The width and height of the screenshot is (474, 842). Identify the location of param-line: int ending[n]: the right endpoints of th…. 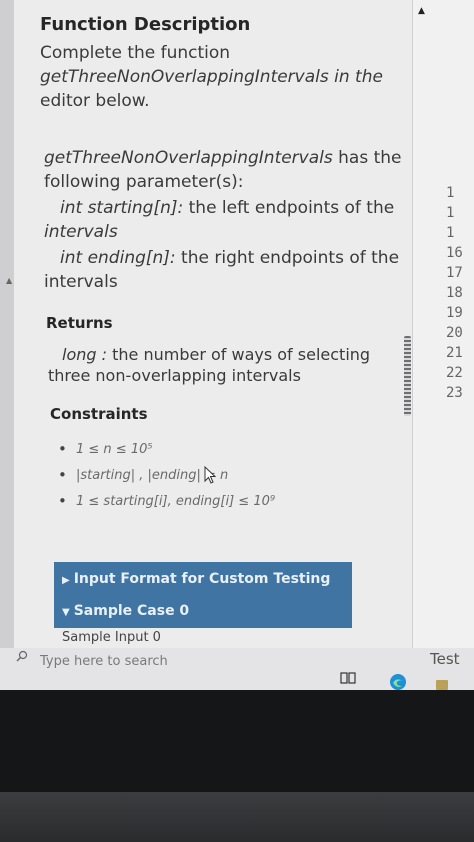
(224, 258).